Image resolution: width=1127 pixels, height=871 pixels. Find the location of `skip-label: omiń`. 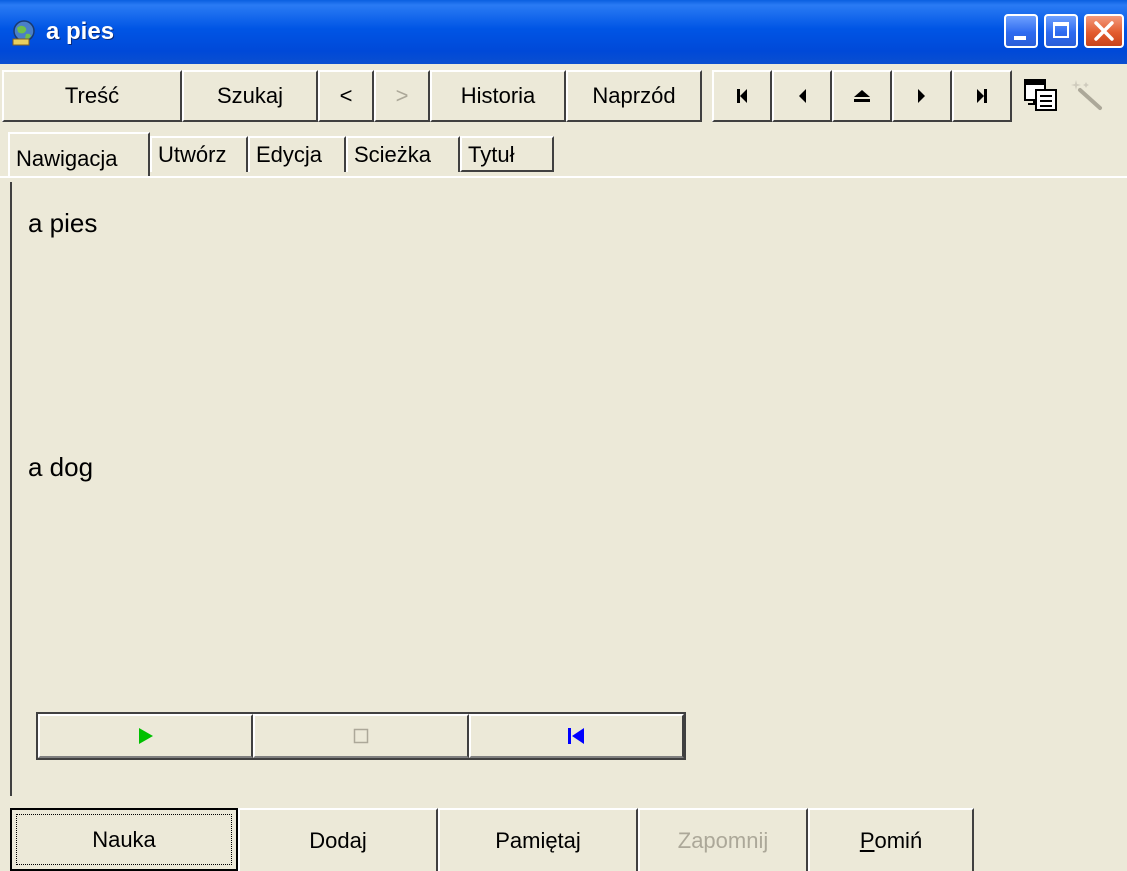

skip-label: omiń is located at coordinates (898, 840).